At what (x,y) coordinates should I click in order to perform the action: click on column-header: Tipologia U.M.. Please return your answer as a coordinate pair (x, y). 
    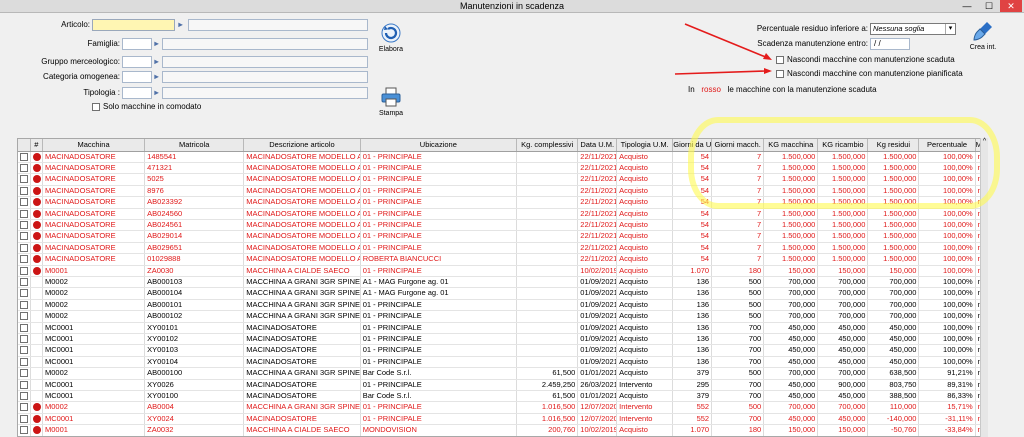
    Looking at the image, I should click on (645, 145).